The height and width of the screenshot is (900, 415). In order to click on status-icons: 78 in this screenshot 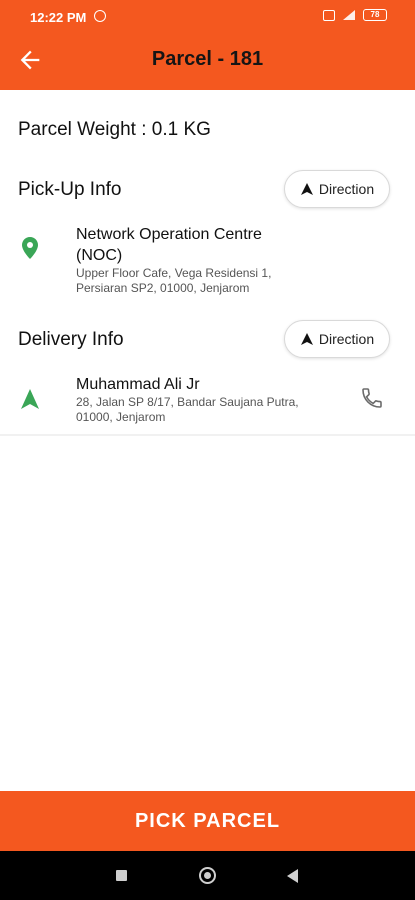, I will do `click(355, 15)`.